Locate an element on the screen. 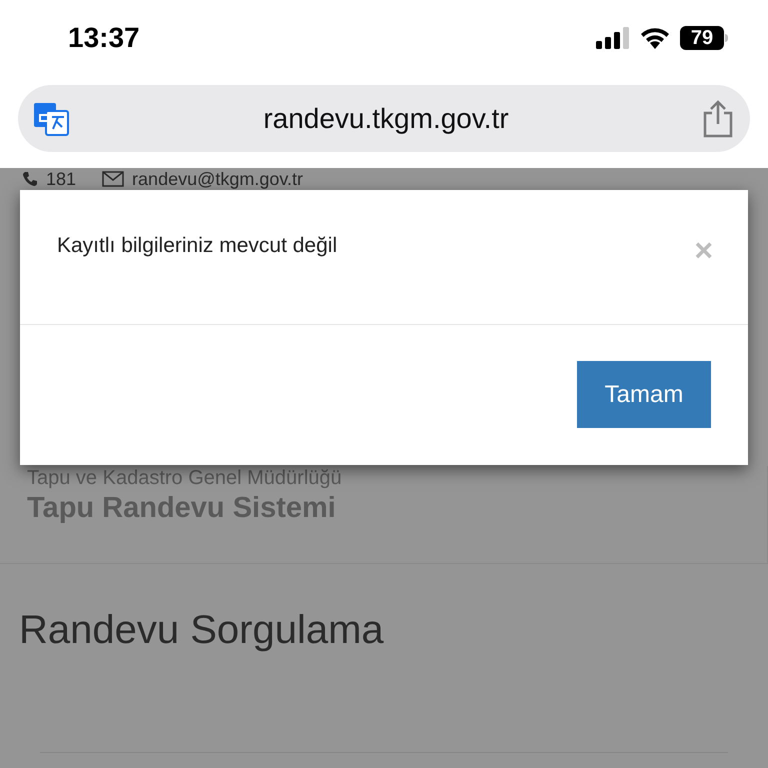  translate-icon is located at coordinates (52, 118).